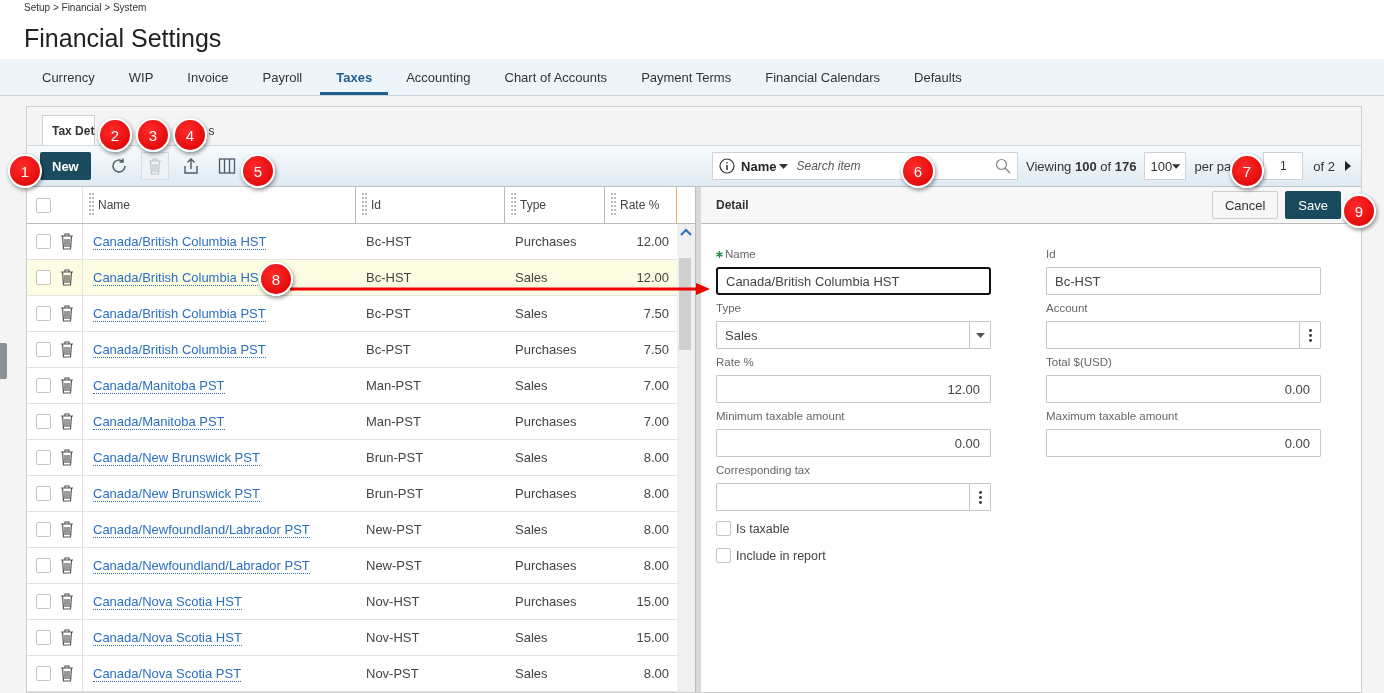  I want to click on new-button: New, so click(65, 166).